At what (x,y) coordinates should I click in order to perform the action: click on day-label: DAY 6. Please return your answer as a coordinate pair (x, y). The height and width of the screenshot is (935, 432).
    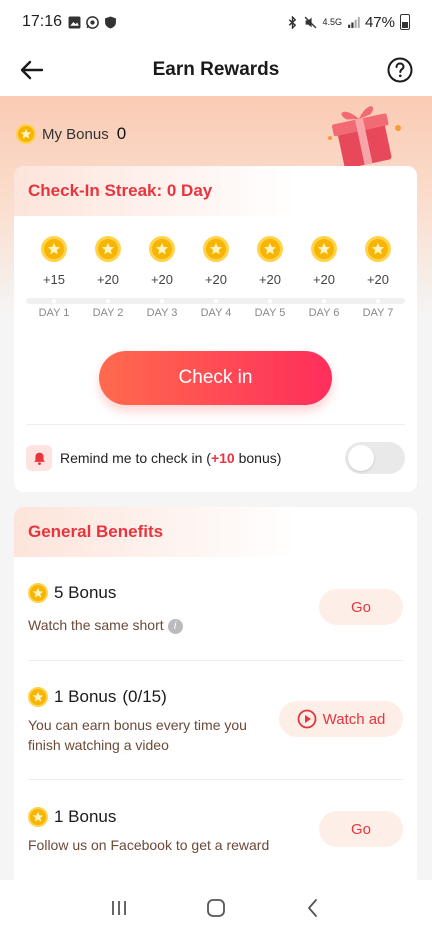
    Looking at the image, I should click on (324, 313).